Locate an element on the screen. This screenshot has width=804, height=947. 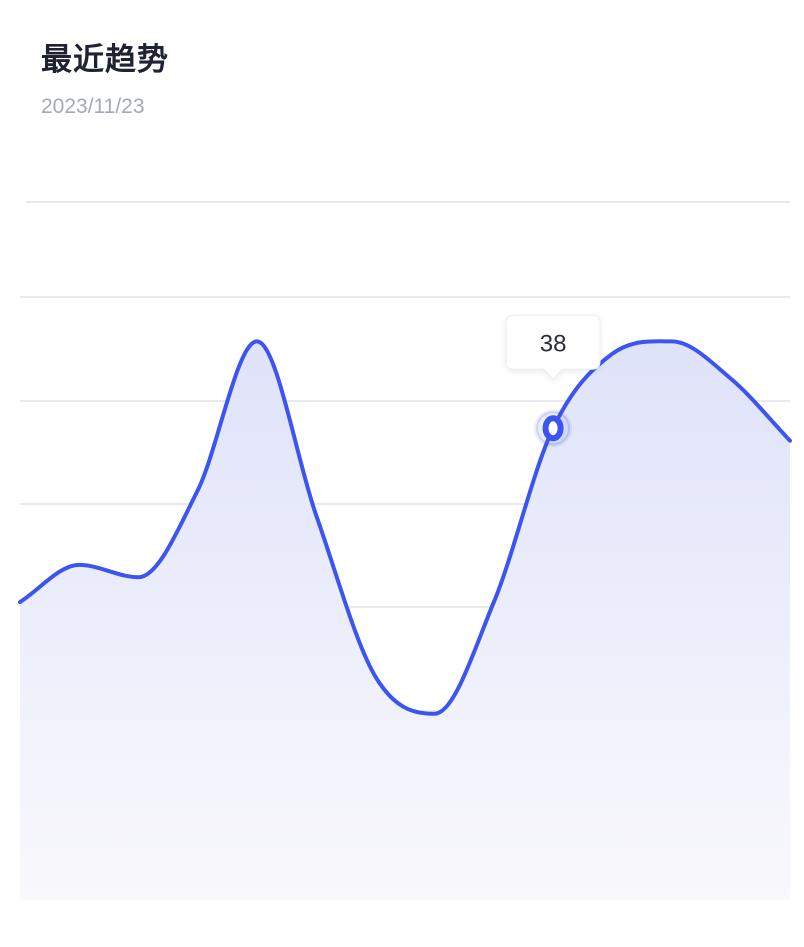
tooltip-value: 38 is located at coordinates (553, 343).